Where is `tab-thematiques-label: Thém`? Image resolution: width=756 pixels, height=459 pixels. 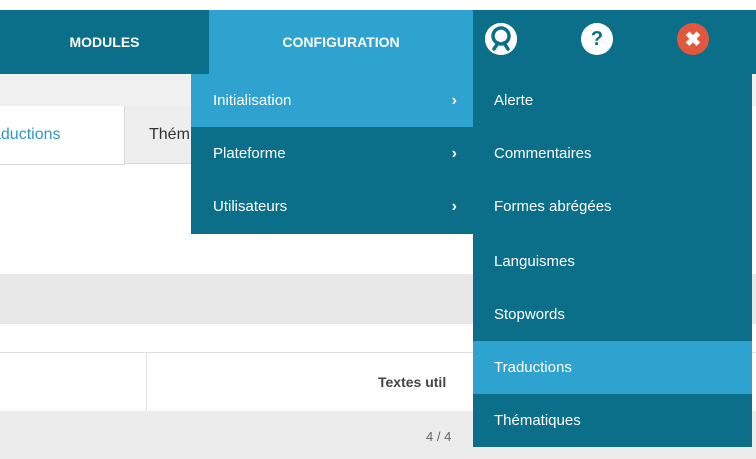
tab-thematiques-label: Thém is located at coordinates (169, 134).